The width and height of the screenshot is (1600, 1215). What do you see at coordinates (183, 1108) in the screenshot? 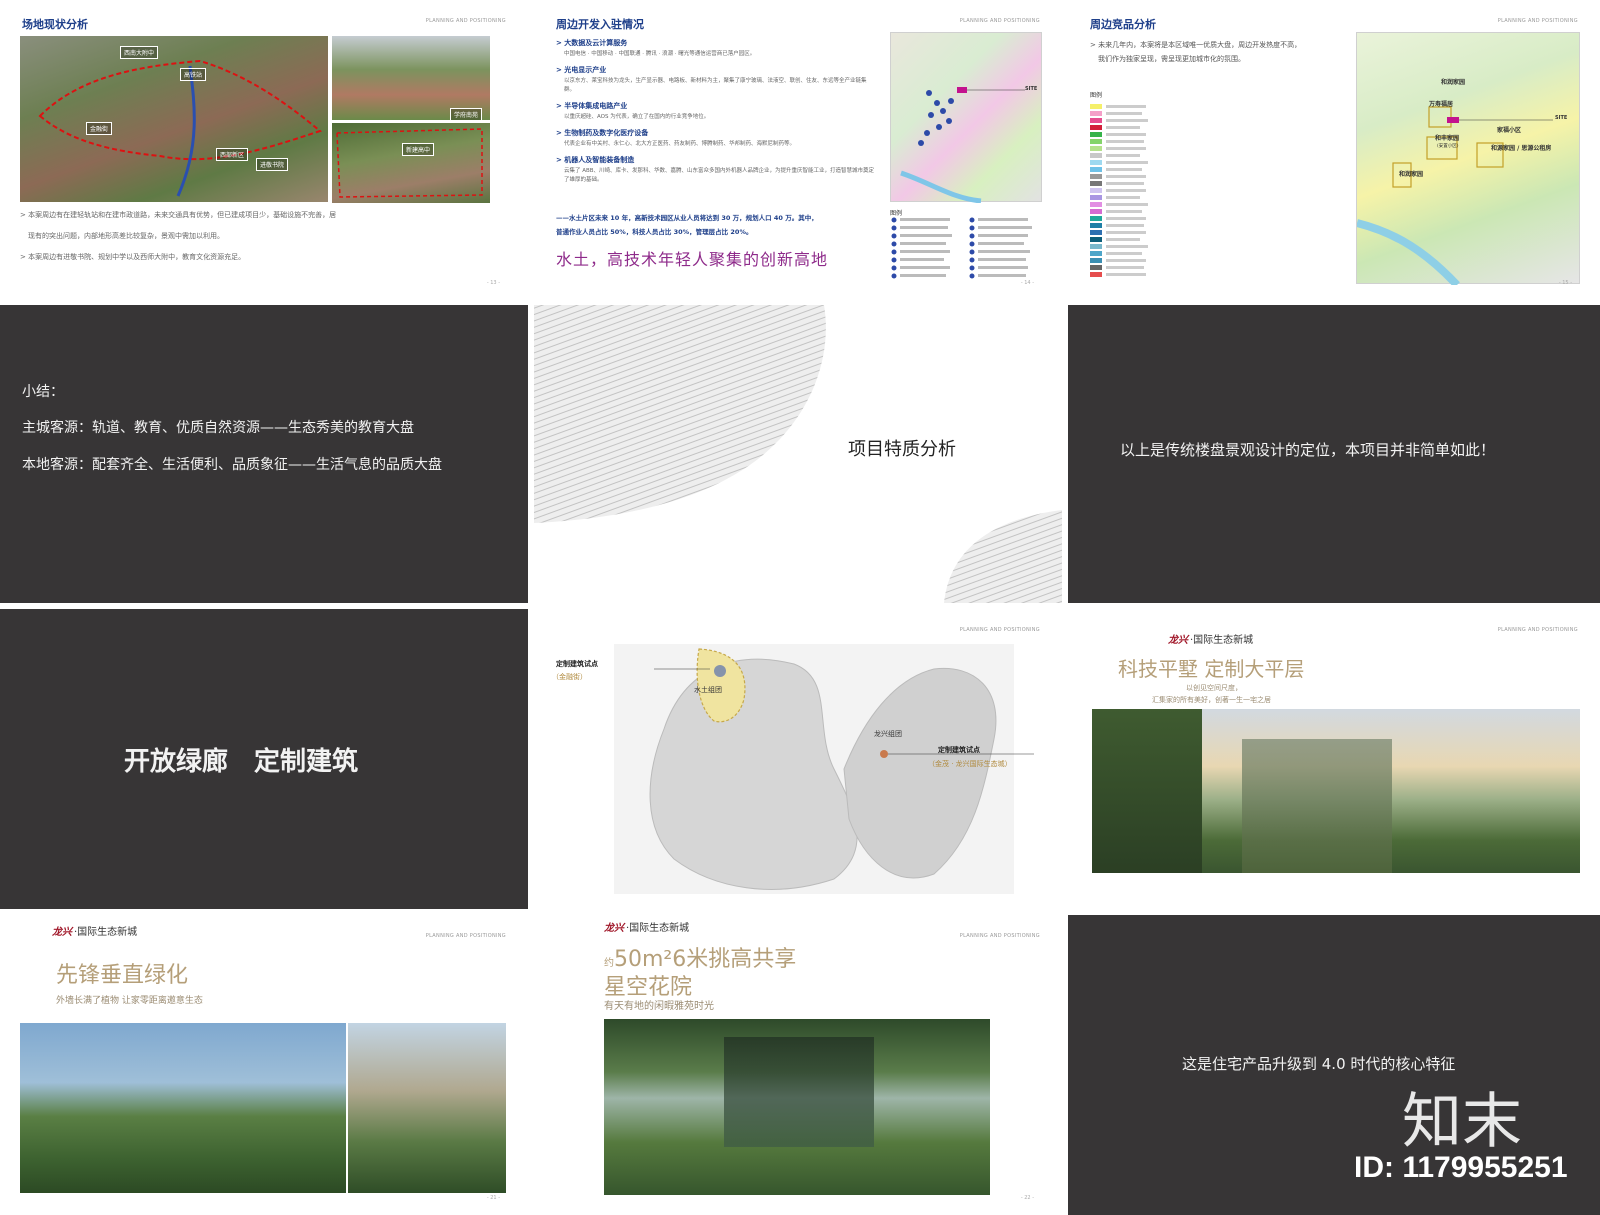
I see `vertical-forest-photo` at bounding box center [183, 1108].